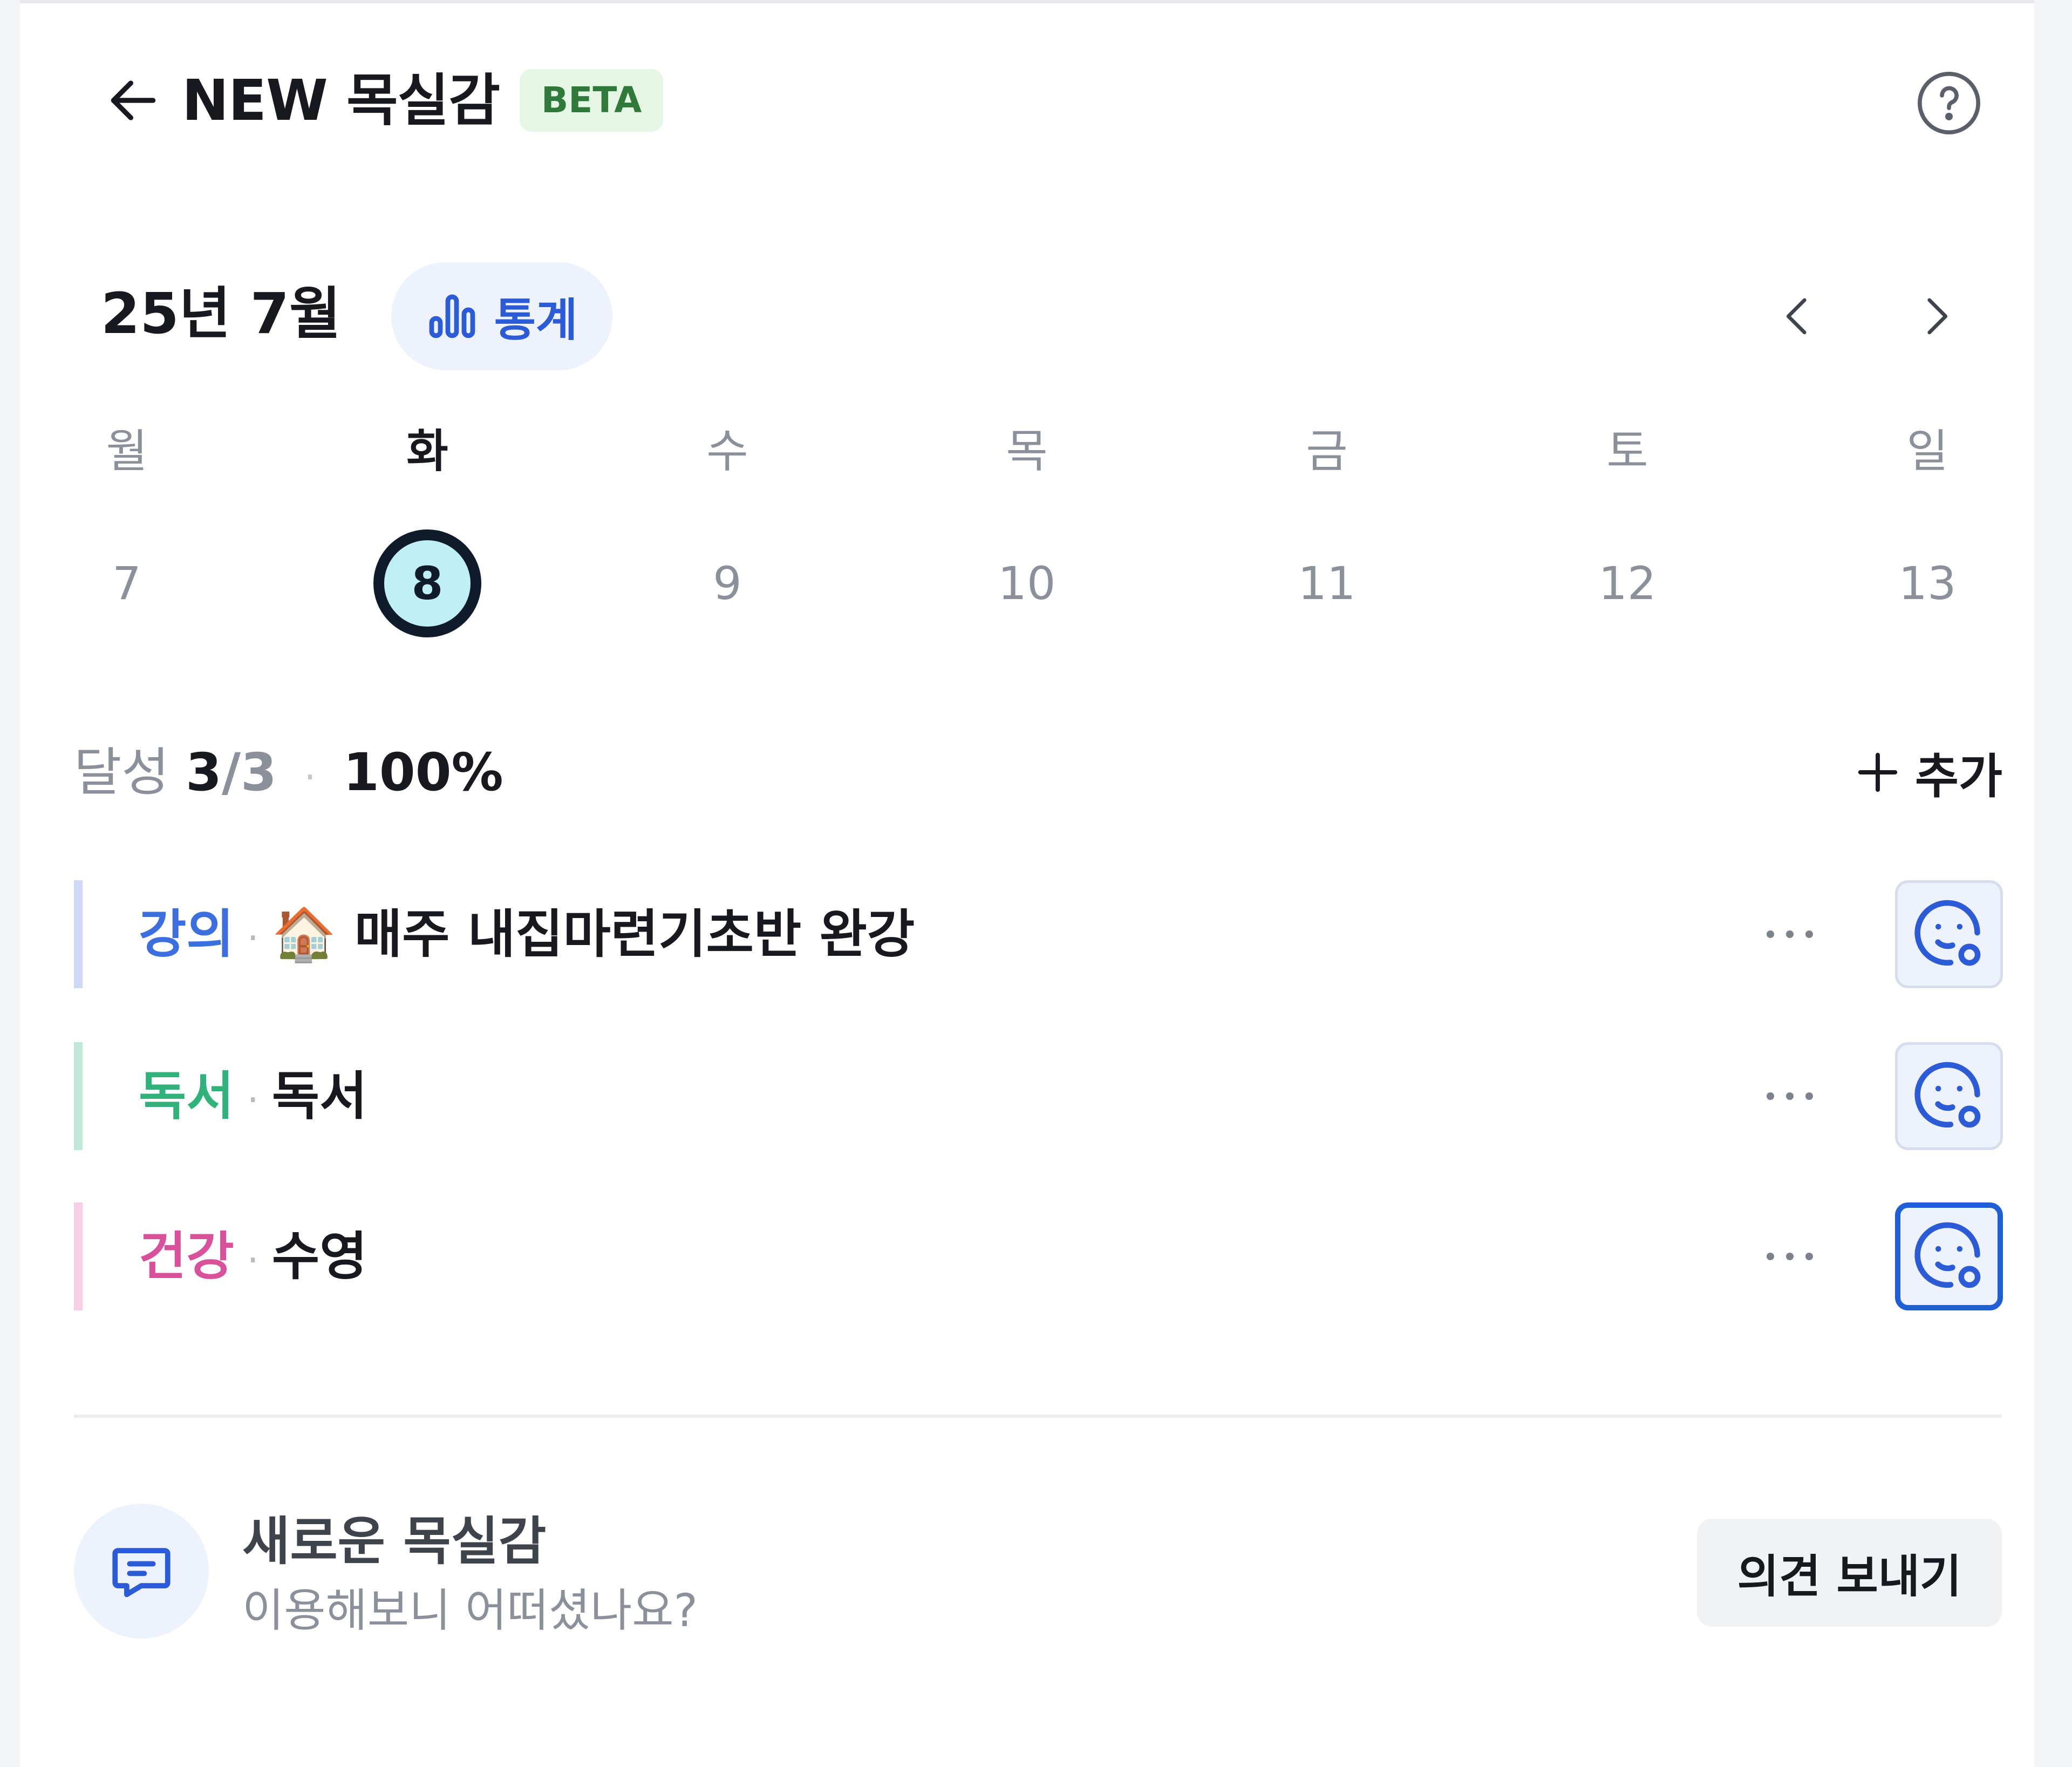 This screenshot has width=2072, height=1767. Describe the element at coordinates (1327, 529) in the screenshot. I see `day-fri: 금 11` at that location.